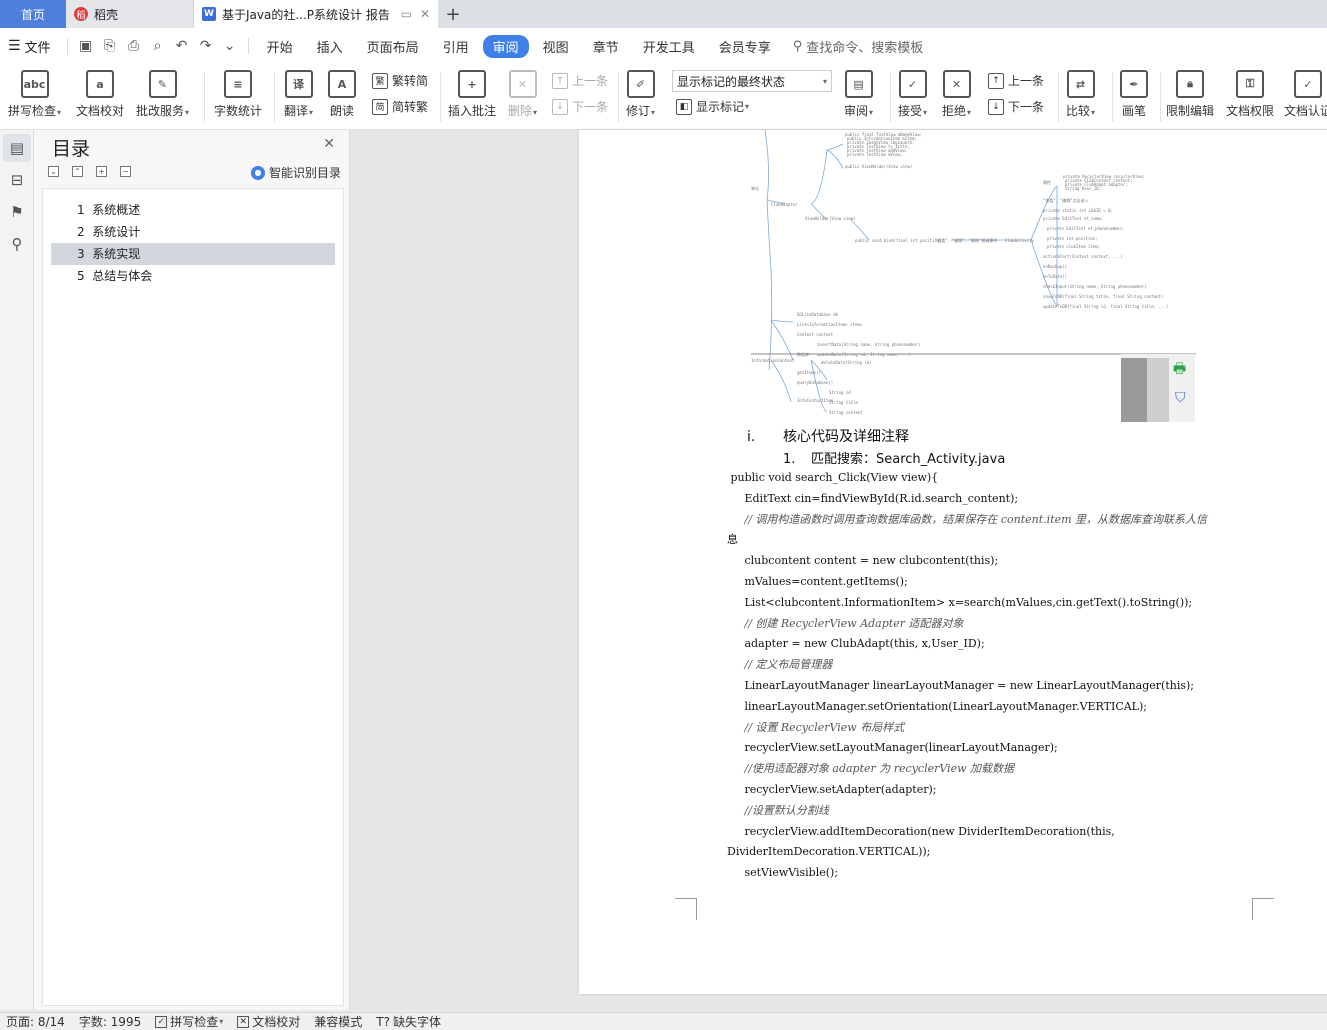  I want to click on compare-button: ⇄ 比较▾, so click(1080, 94).